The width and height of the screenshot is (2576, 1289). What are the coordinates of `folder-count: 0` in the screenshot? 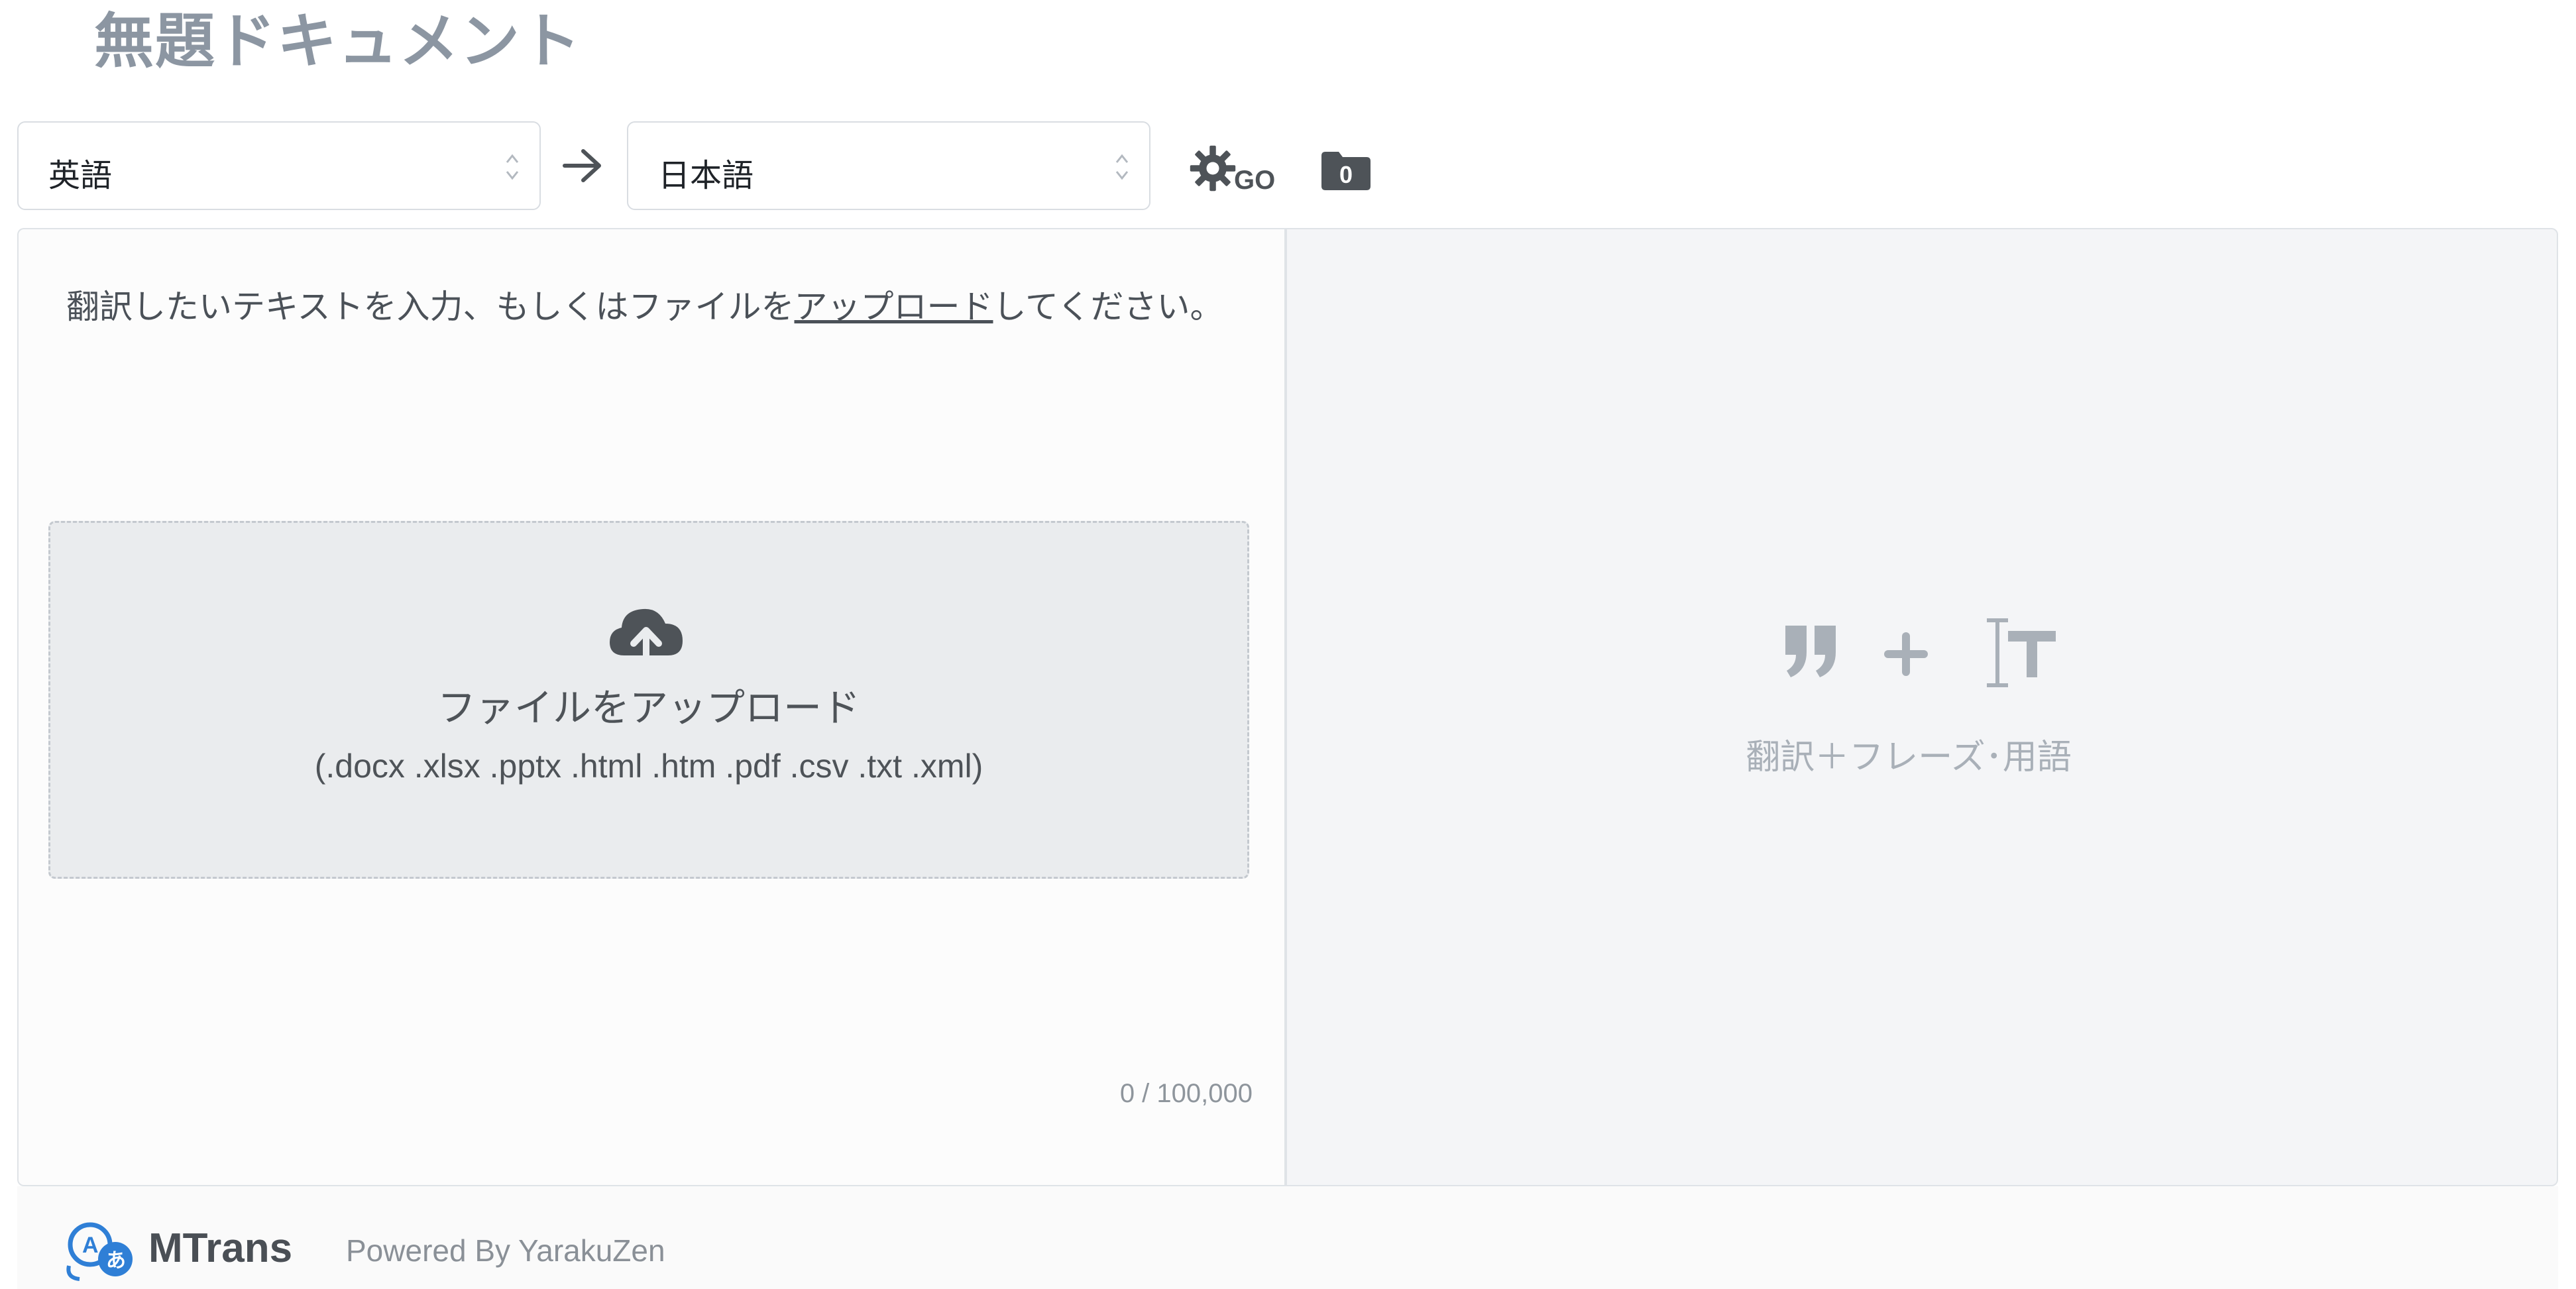 It's located at (1346, 174).